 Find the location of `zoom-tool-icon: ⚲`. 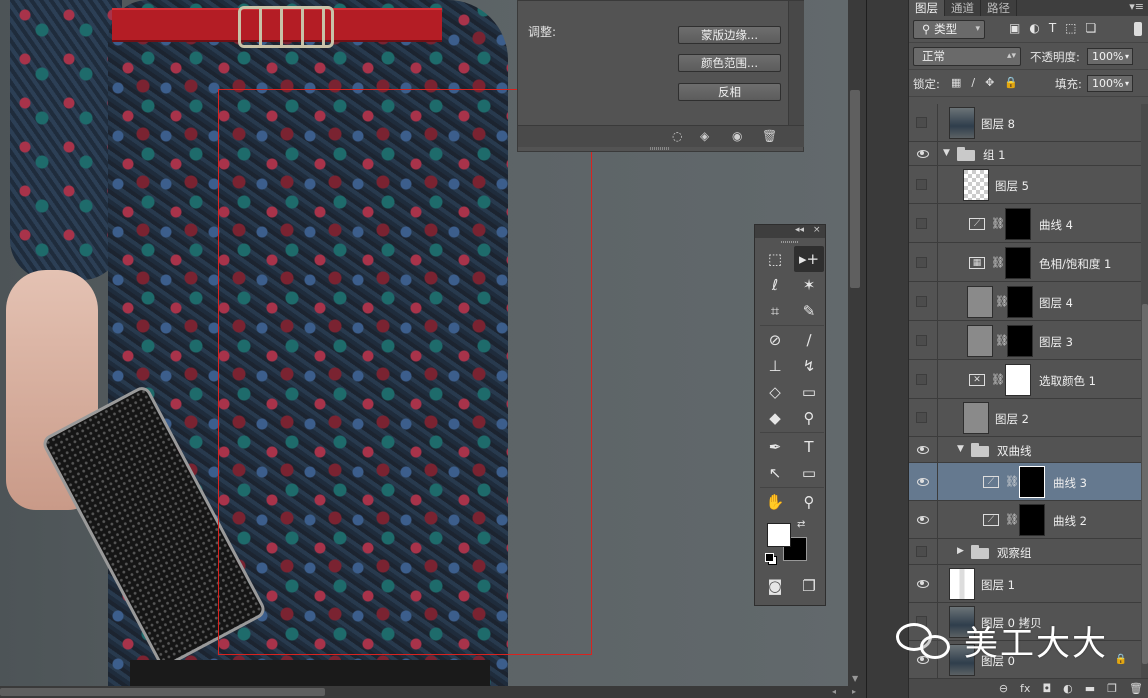

zoom-tool-icon: ⚲ is located at coordinates (809, 502).